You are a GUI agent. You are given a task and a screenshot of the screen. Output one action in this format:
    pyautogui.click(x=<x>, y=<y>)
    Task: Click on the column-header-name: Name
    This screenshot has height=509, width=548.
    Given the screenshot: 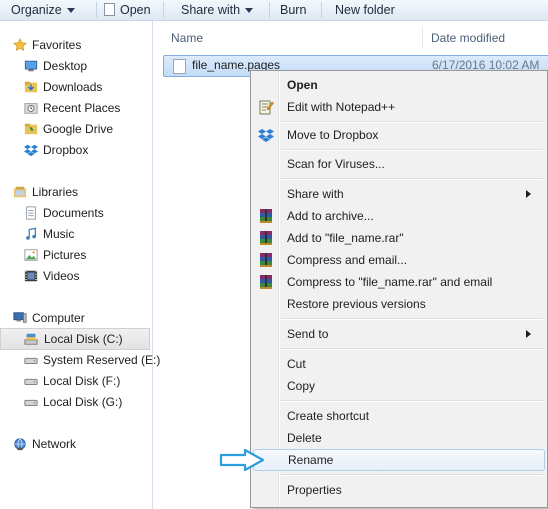 What is the action you would take?
    pyautogui.click(x=187, y=38)
    